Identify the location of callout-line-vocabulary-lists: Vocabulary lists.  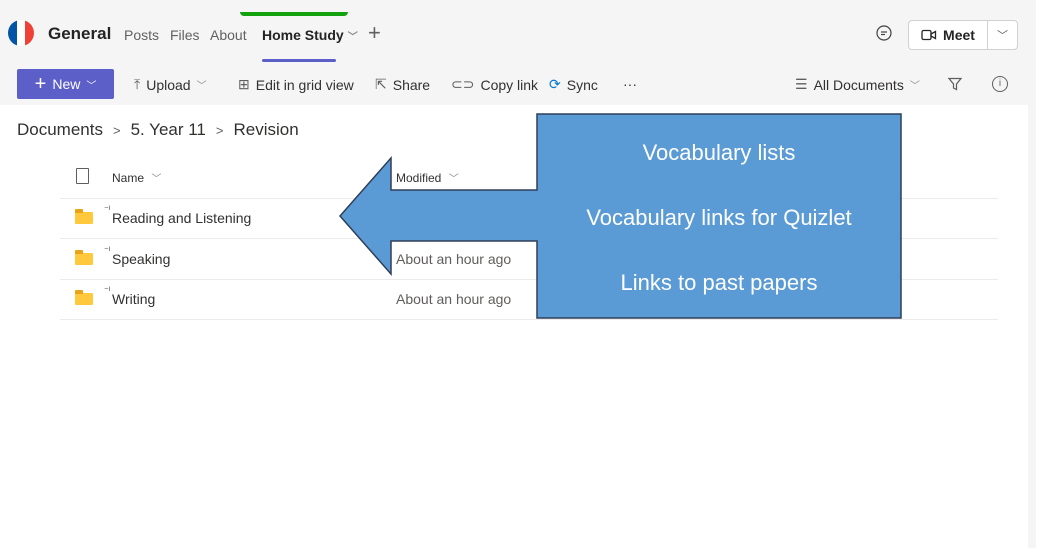
(719, 152).